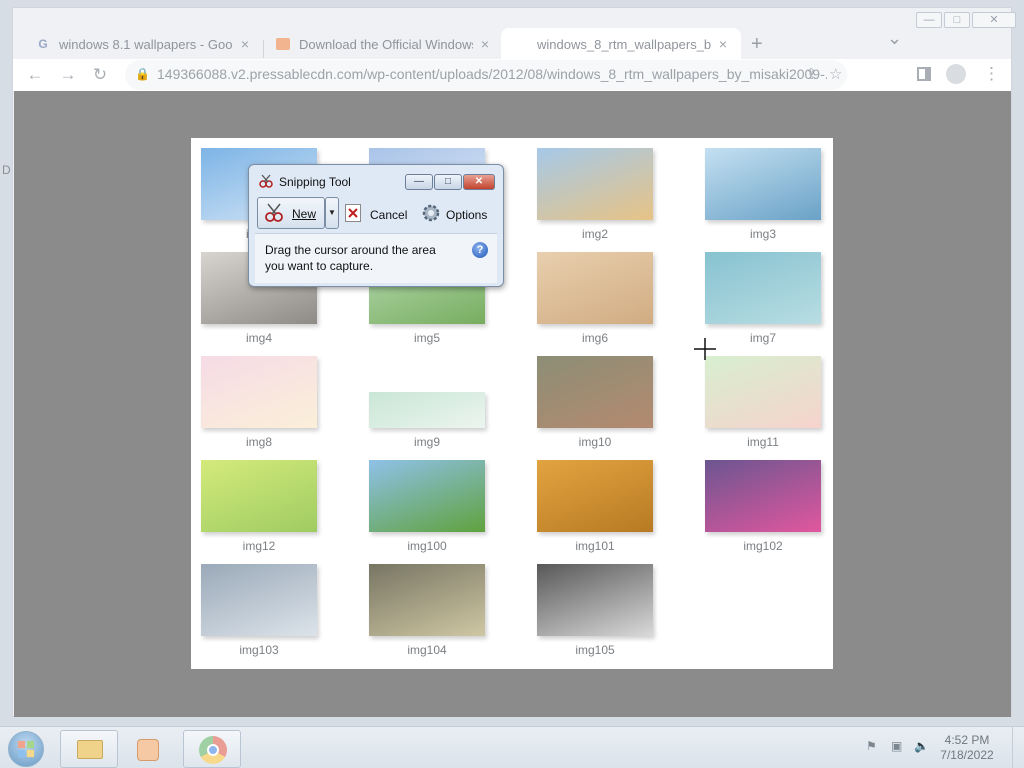 The image size is (1024, 768). I want to click on menu-icon: ⋮, so click(991, 74).